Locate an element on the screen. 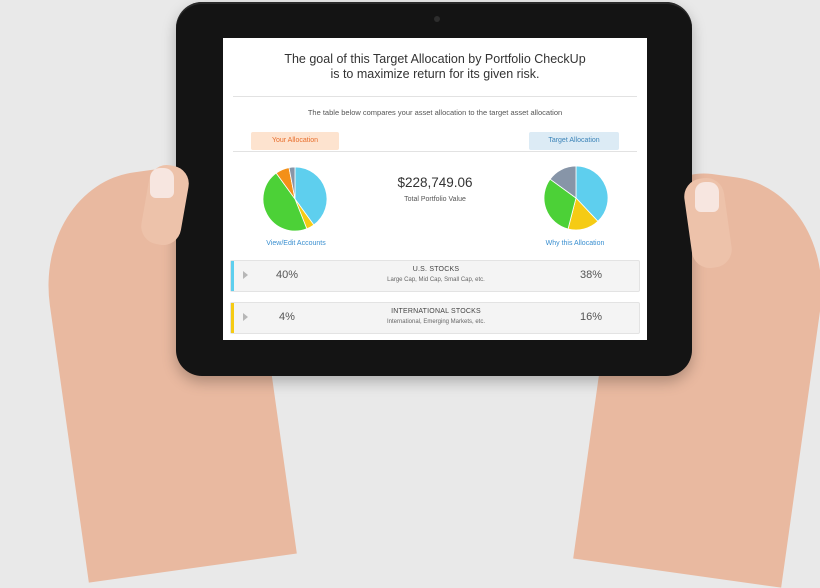 The width and height of the screenshot is (820, 588). tab-your-allocation: Your Allocation is located at coordinates (295, 141).